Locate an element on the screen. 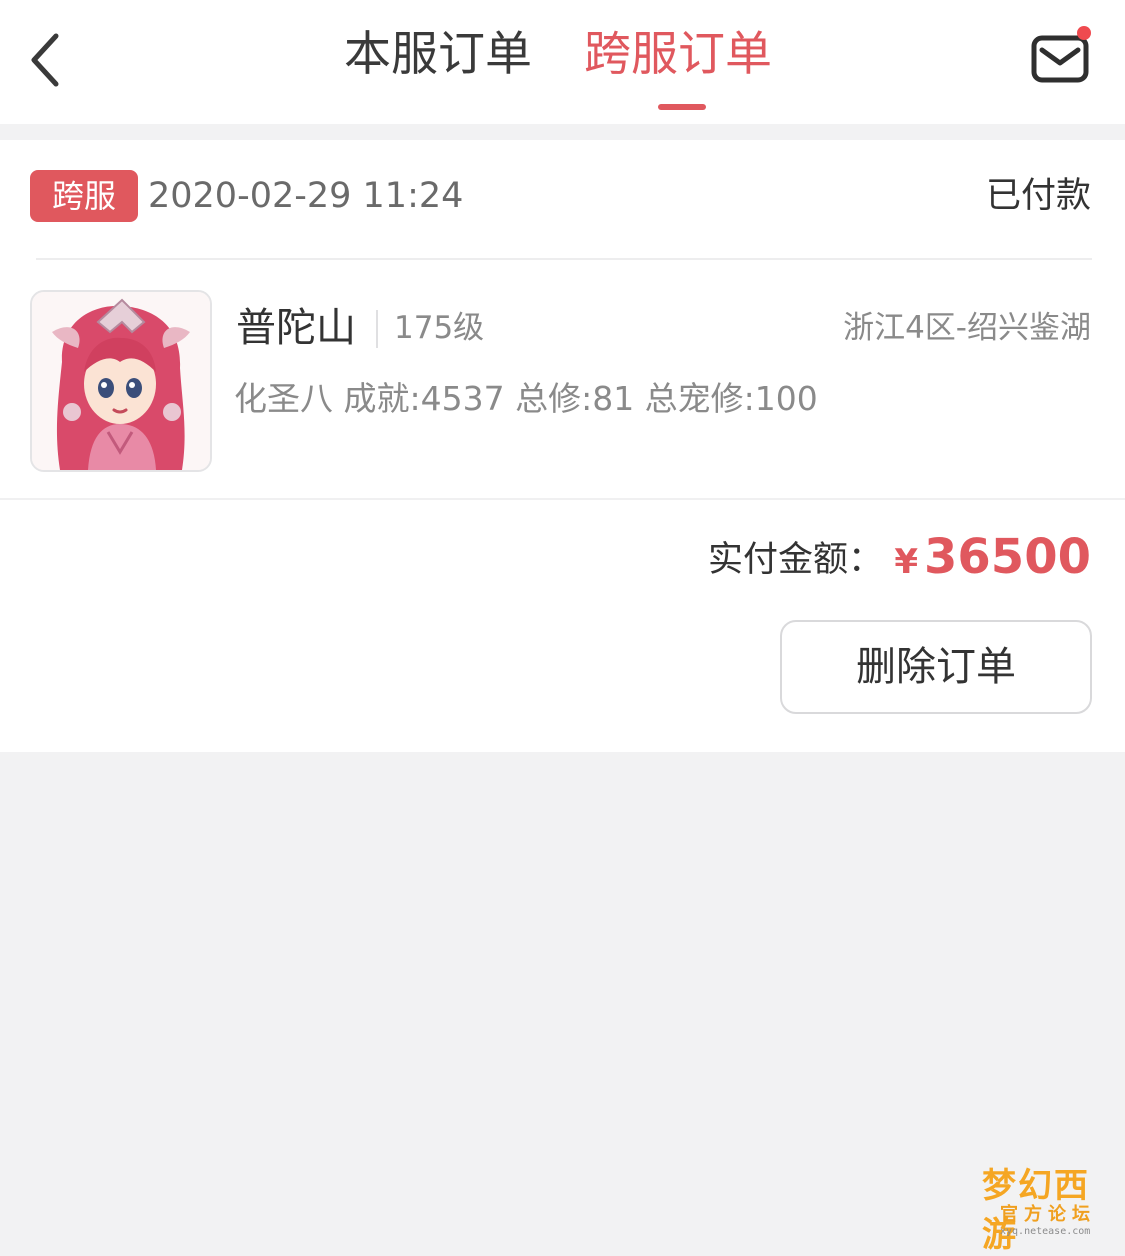 The image size is (1125, 1256). character-portrait-image is located at coordinates (121, 381).